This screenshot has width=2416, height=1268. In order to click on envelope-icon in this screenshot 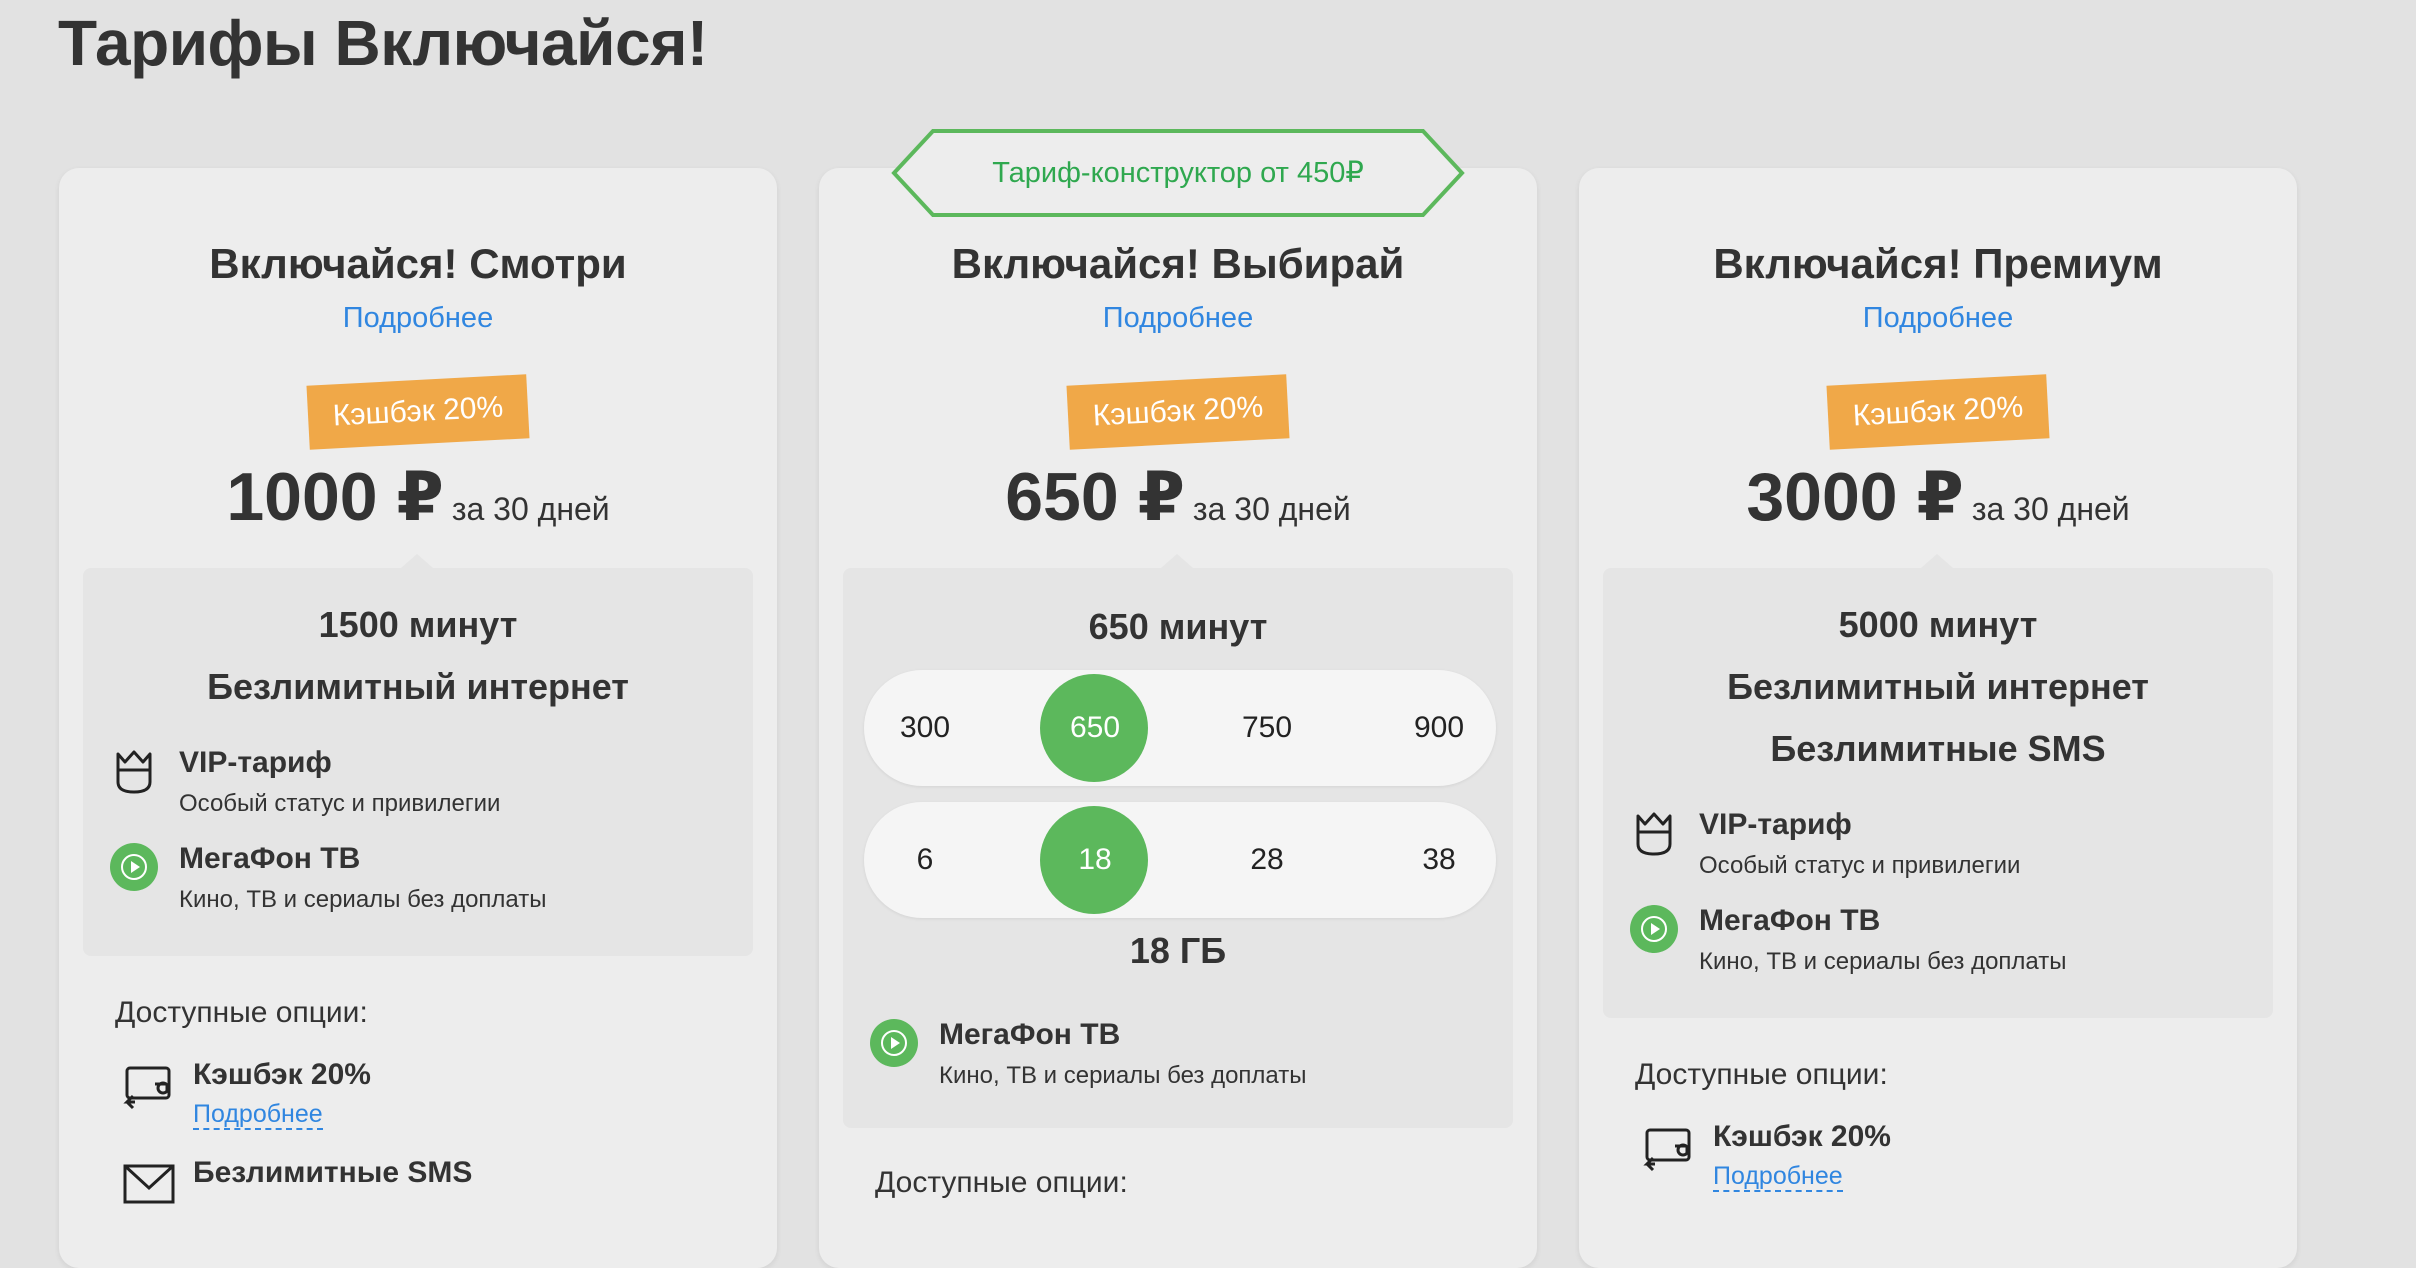, I will do `click(149, 1184)`.